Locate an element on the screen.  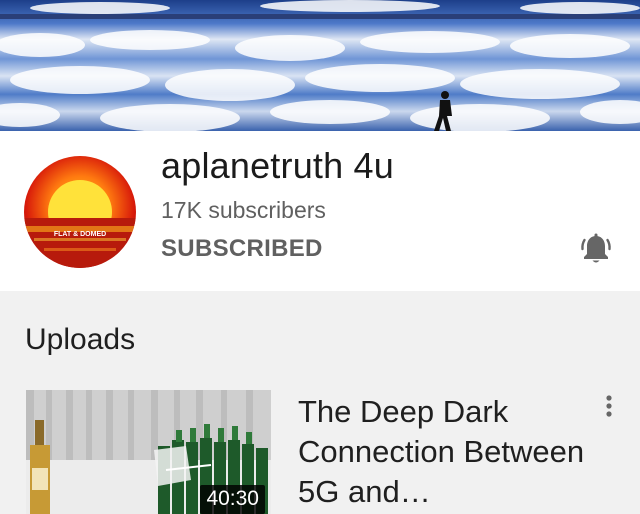
video-thumbnail: 40:30 is located at coordinates (148, 452).